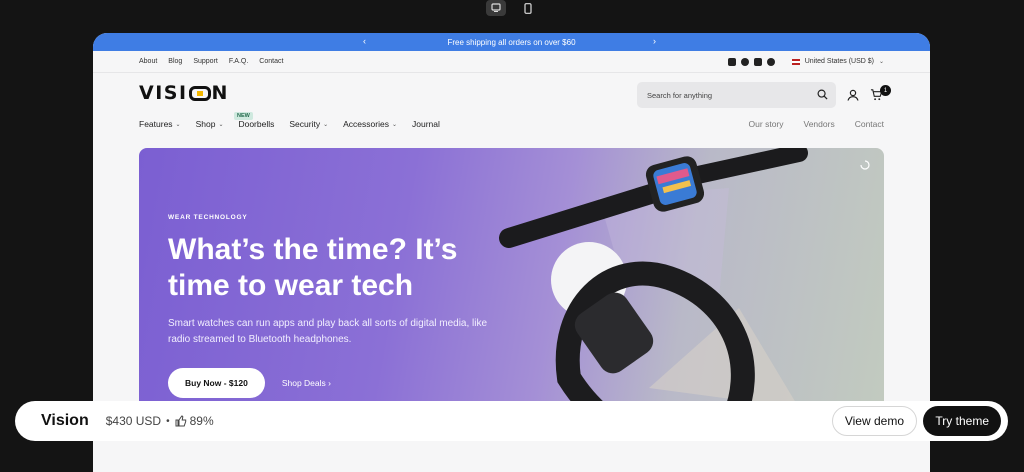  What do you see at coordinates (819, 124) in the screenshot?
I see `nav-link-vendors: Vendors` at bounding box center [819, 124].